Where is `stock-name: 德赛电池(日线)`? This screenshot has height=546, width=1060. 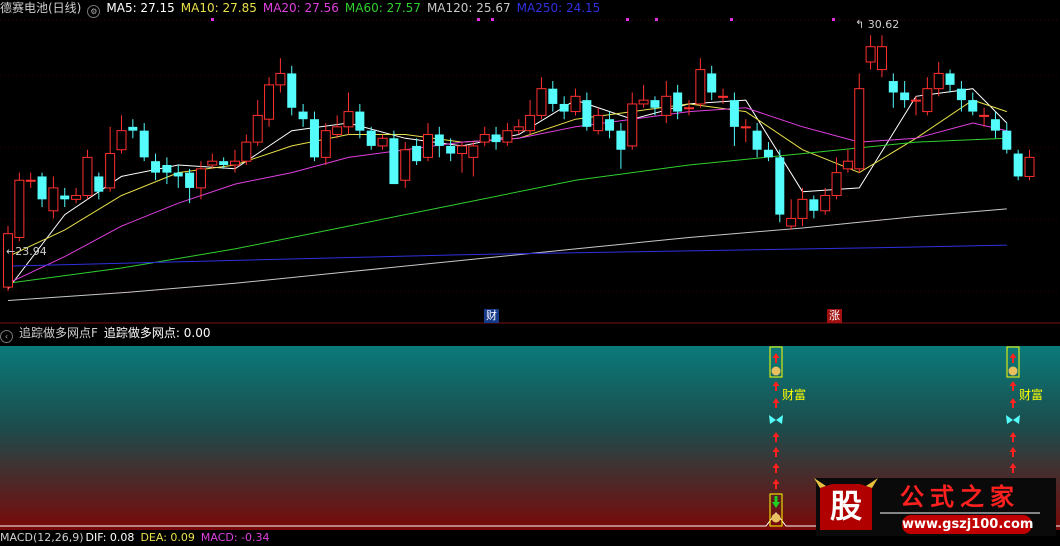
stock-name: 德赛电池(日线) is located at coordinates (40, 8).